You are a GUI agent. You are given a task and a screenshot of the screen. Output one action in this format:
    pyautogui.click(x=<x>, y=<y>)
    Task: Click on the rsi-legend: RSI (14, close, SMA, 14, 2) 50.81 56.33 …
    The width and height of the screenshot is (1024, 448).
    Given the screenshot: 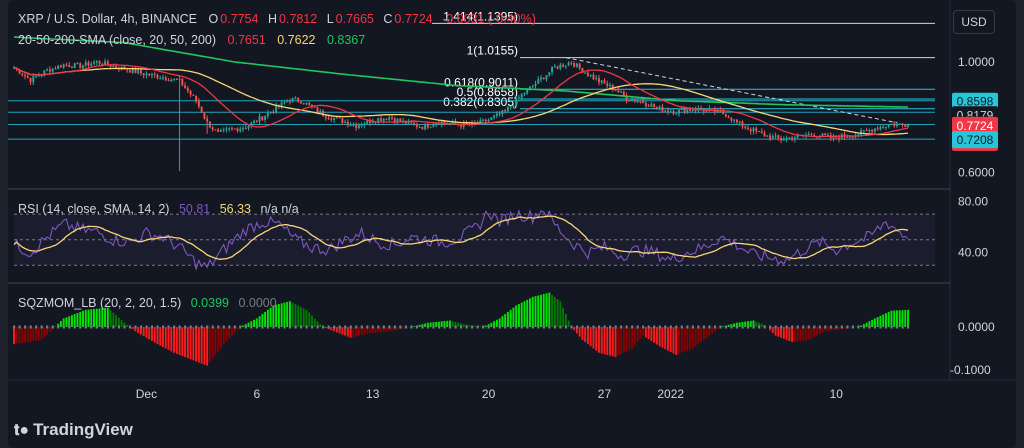 What is the action you would take?
    pyautogui.click(x=159, y=209)
    